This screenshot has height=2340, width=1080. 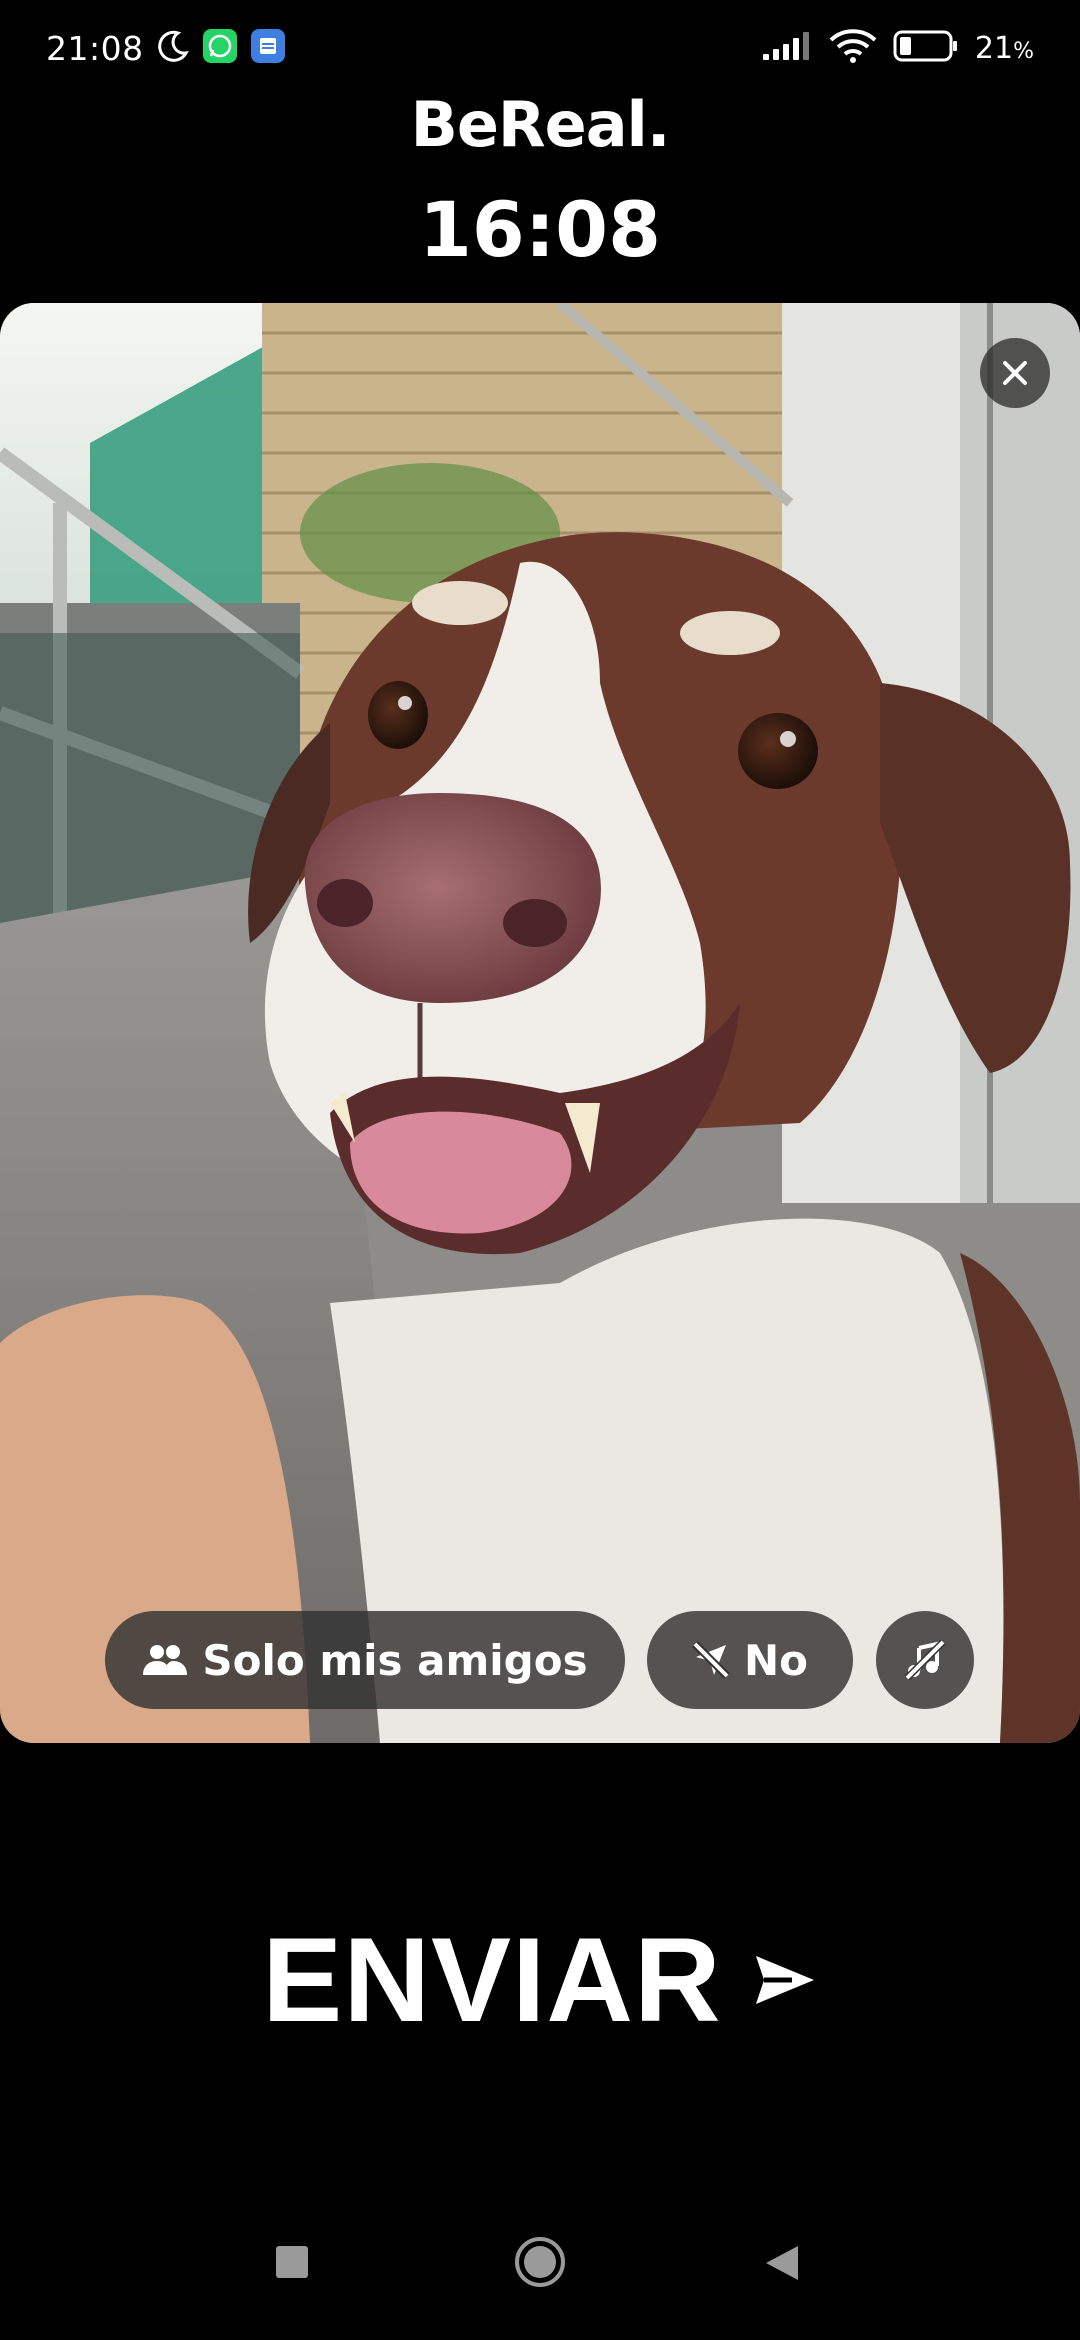 I want to click on home-icon, so click(x=540, y=2262).